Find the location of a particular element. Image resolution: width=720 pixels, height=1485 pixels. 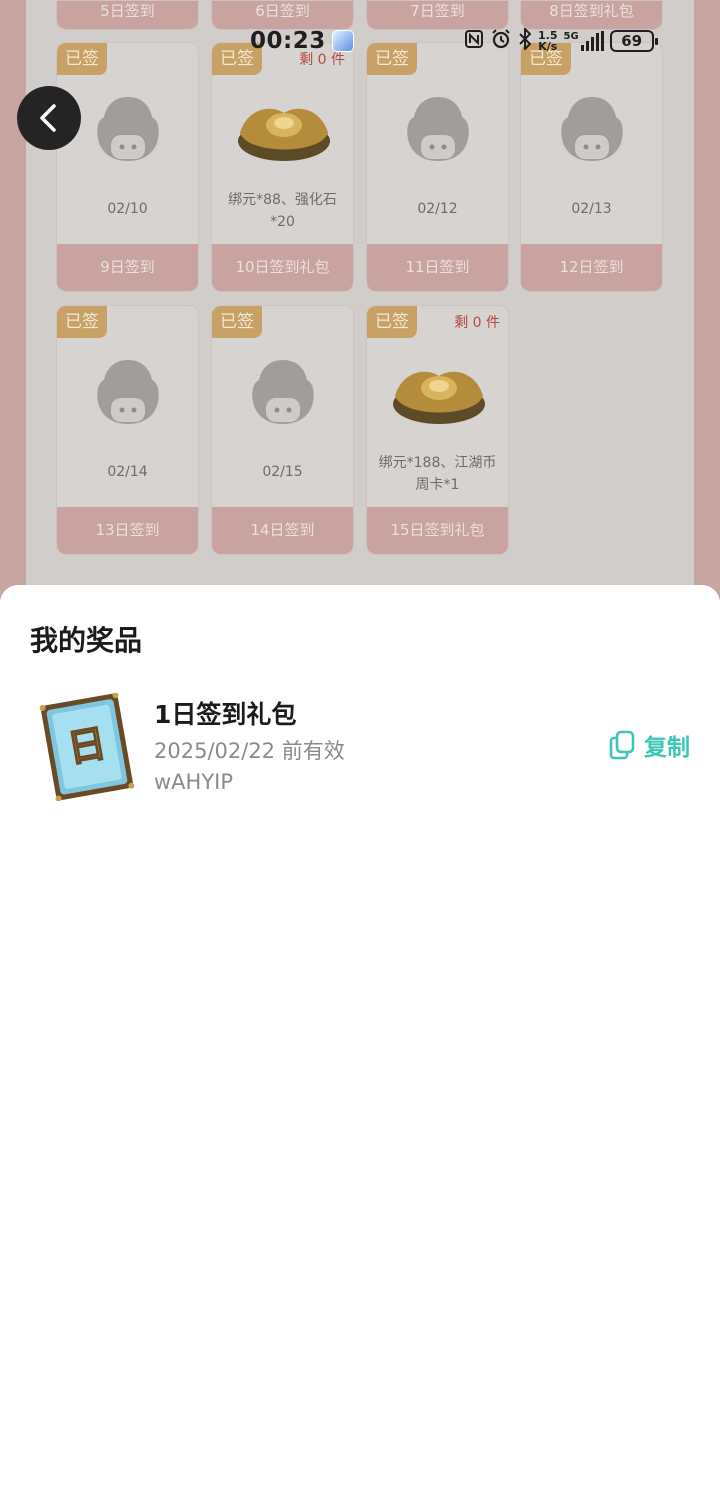

redeem-code: wAHYIP is located at coordinates (194, 782).